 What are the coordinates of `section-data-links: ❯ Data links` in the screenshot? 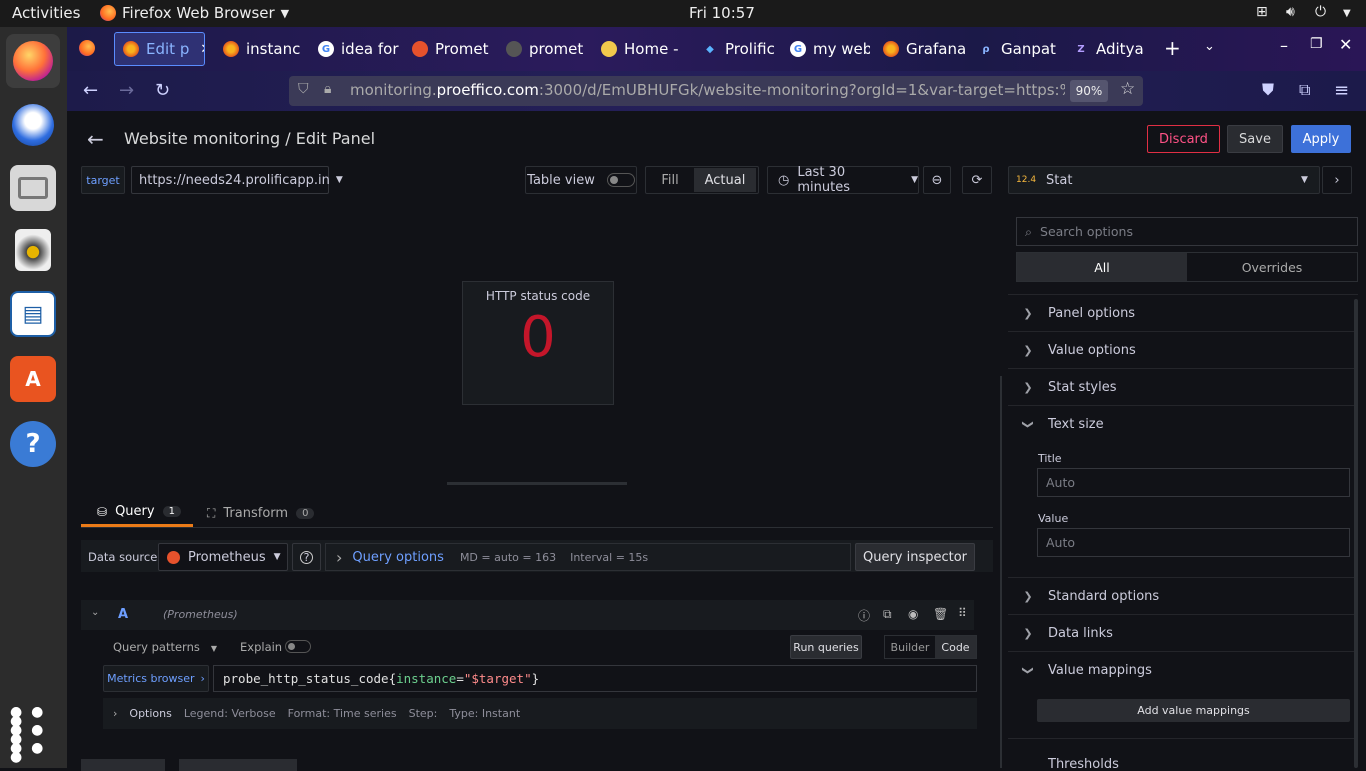 It's located at (1182, 633).